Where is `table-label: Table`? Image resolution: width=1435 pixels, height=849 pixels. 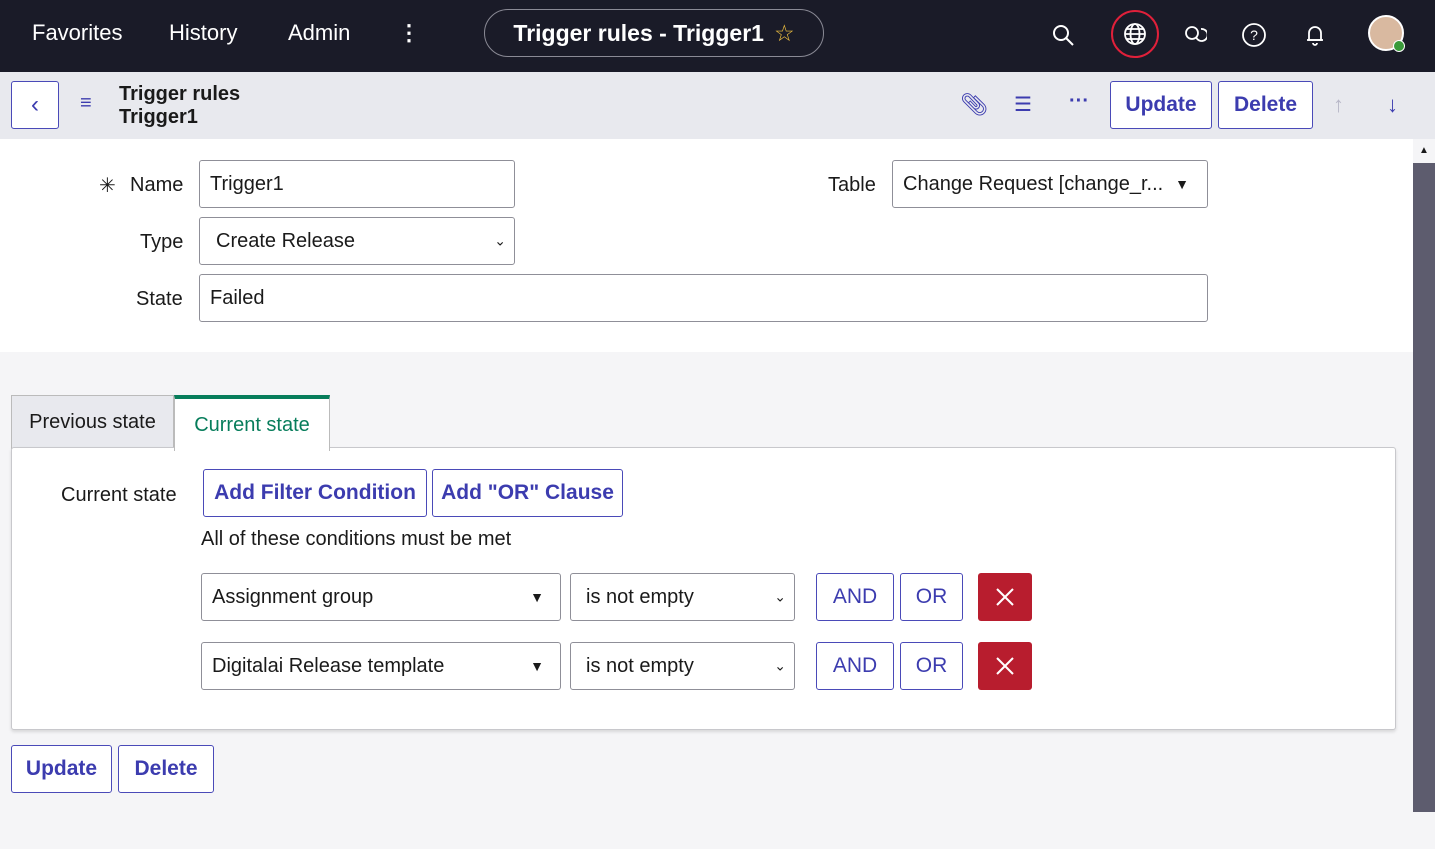
table-label: Table is located at coordinates (852, 185).